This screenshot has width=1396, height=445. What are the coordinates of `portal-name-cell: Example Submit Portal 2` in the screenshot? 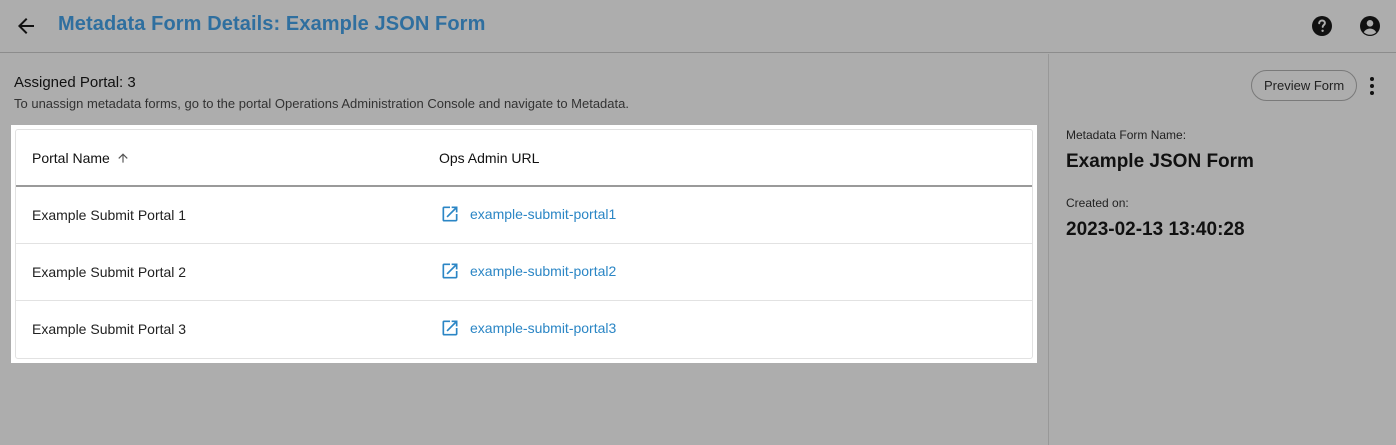 It's located at (109, 272).